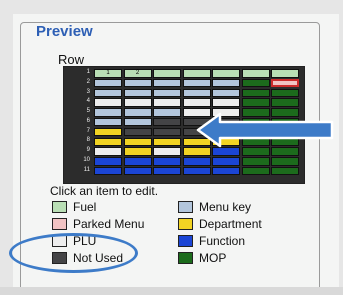 Image resolution: width=343 pixels, height=295 pixels. What do you see at coordinates (185, 258) in the screenshot?
I see `mop-swatch` at bounding box center [185, 258].